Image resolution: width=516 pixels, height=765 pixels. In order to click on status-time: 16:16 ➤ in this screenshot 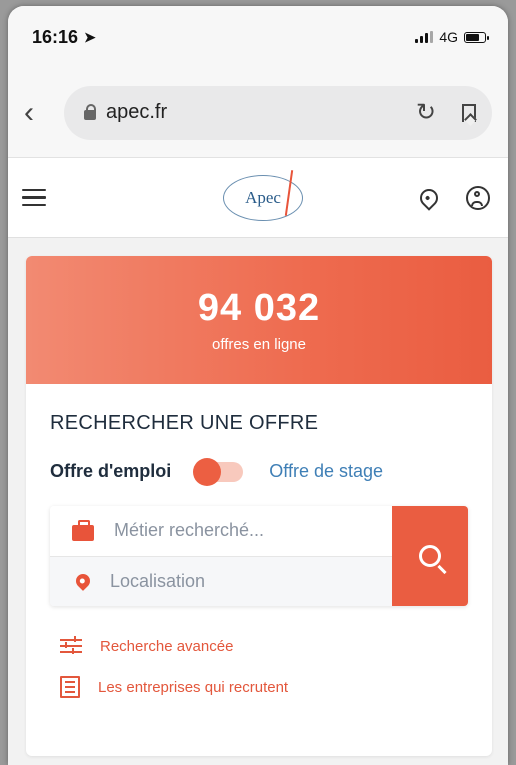, I will do `click(64, 37)`.